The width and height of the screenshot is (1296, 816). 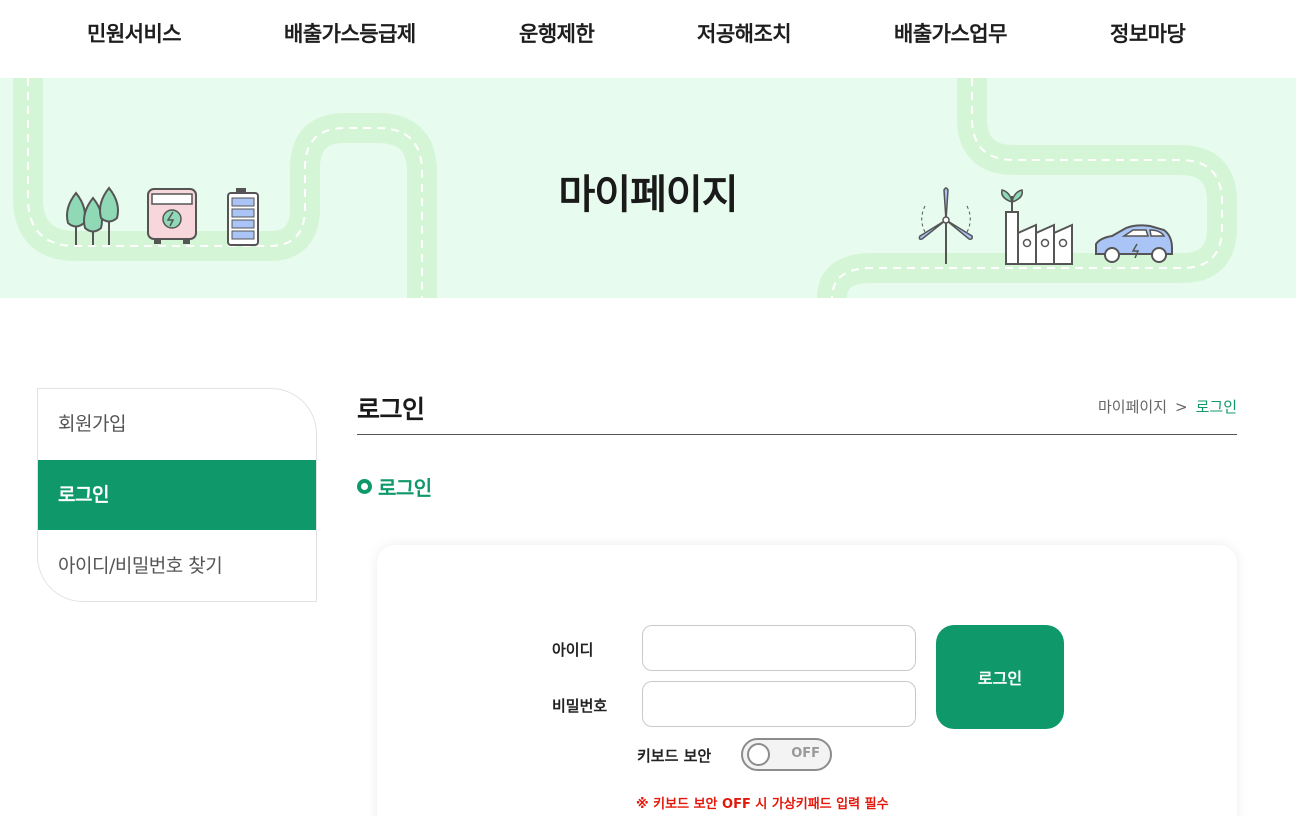 I want to click on keyboard-security-toggle: OFF, so click(x=786, y=754).